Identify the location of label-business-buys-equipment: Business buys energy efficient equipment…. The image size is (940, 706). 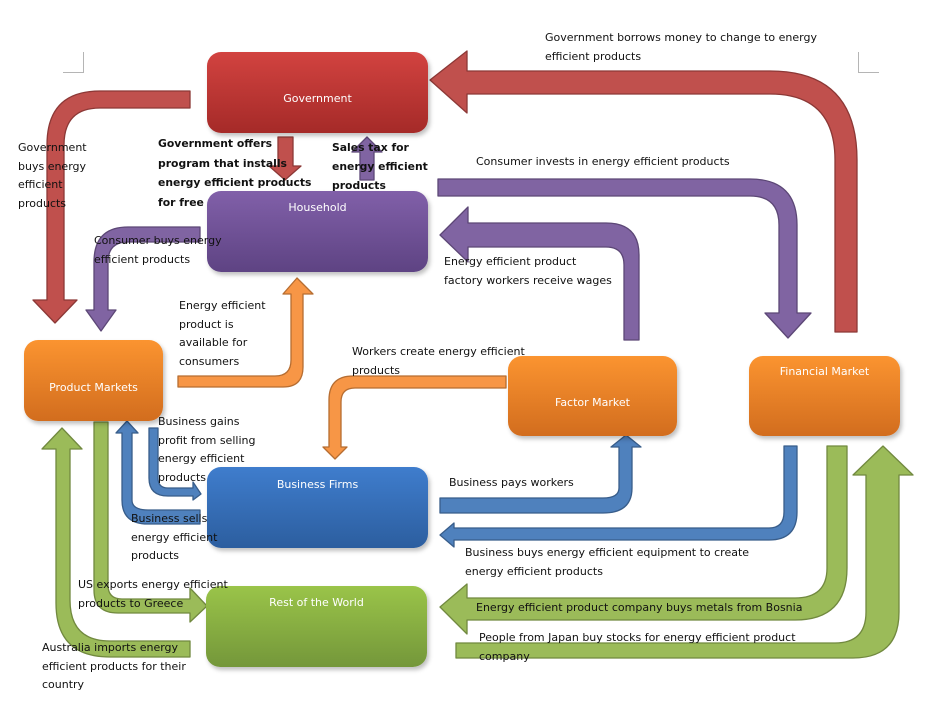
(607, 562).